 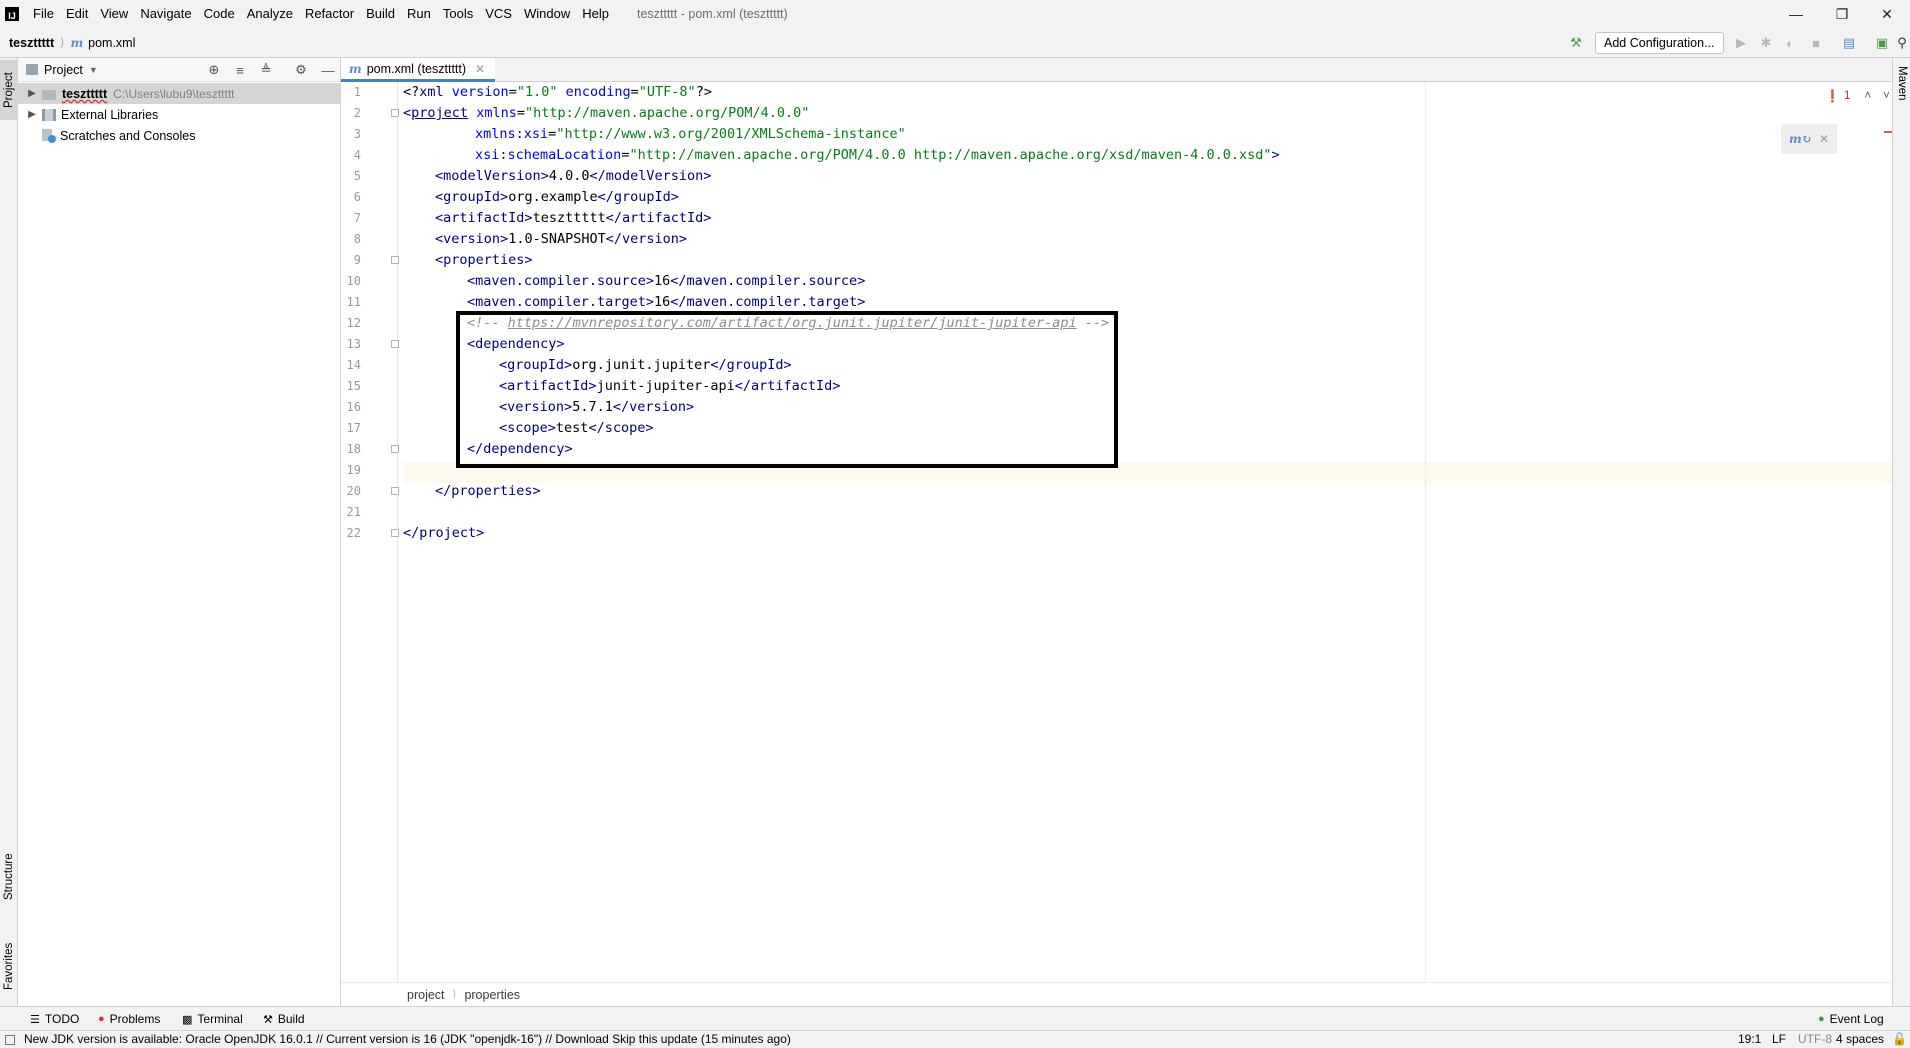 What do you see at coordinates (54, 1019) in the screenshot?
I see `todo-tool-button: ☰ TODO` at bounding box center [54, 1019].